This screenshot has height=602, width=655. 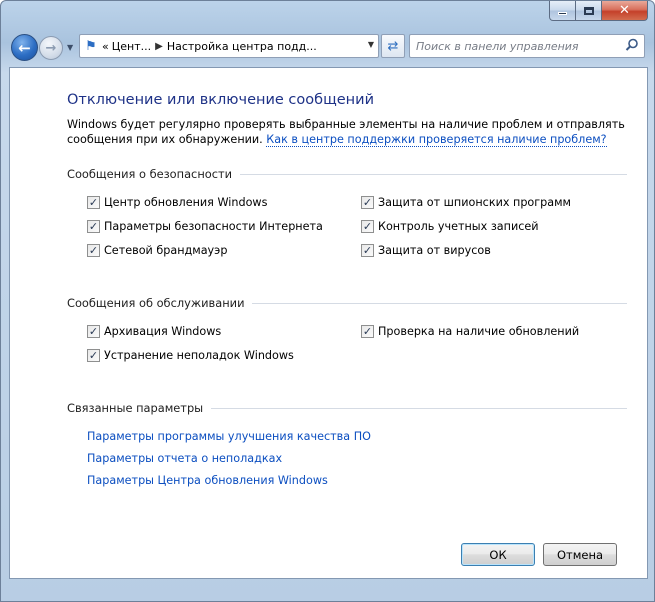 I want to click on checkbox-spyware-protection: ✓ Защита от шпионских программ, so click(x=466, y=202).